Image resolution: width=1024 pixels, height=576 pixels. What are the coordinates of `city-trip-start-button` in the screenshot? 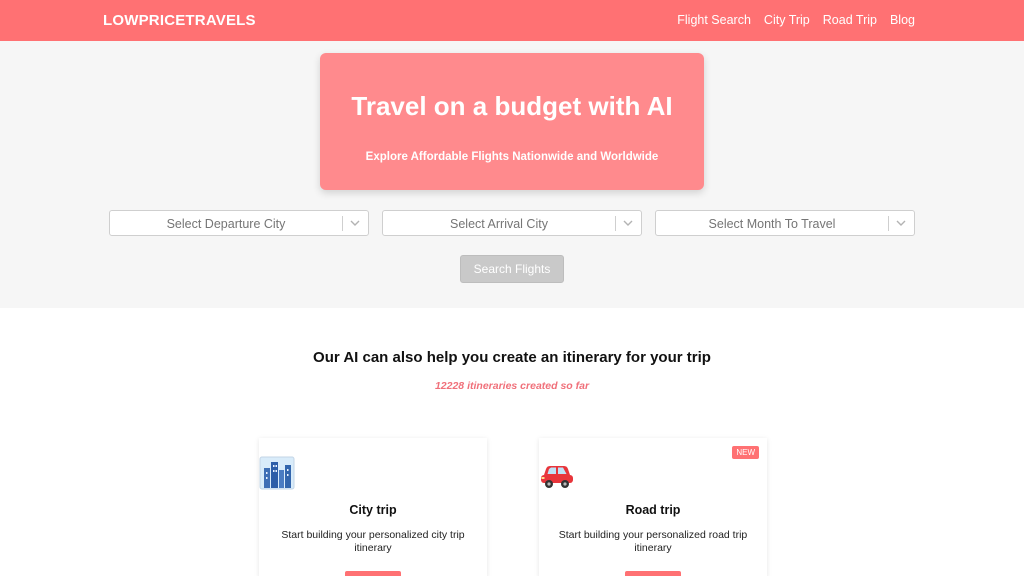 It's located at (373, 573).